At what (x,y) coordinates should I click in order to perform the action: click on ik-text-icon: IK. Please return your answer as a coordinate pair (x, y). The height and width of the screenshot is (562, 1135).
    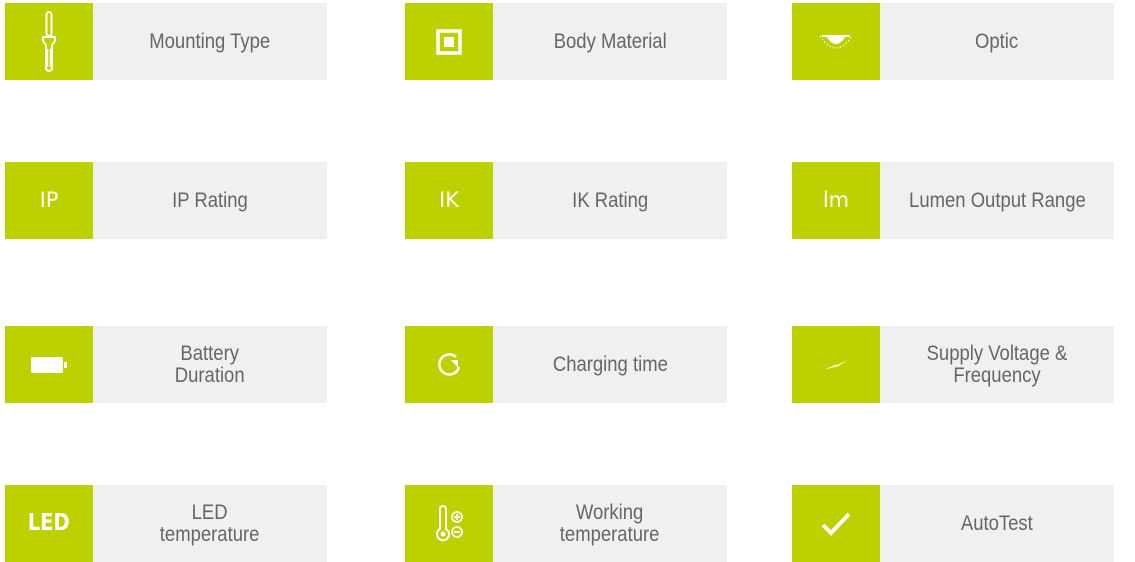
    Looking at the image, I should click on (449, 200).